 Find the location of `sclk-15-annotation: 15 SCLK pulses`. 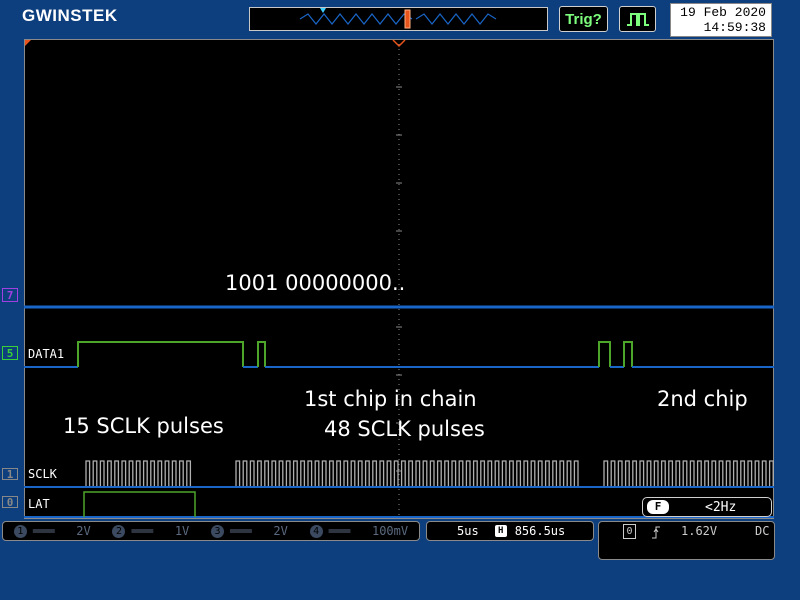

sclk-15-annotation: 15 SCLK pulses is located at coordinates (143, 426).